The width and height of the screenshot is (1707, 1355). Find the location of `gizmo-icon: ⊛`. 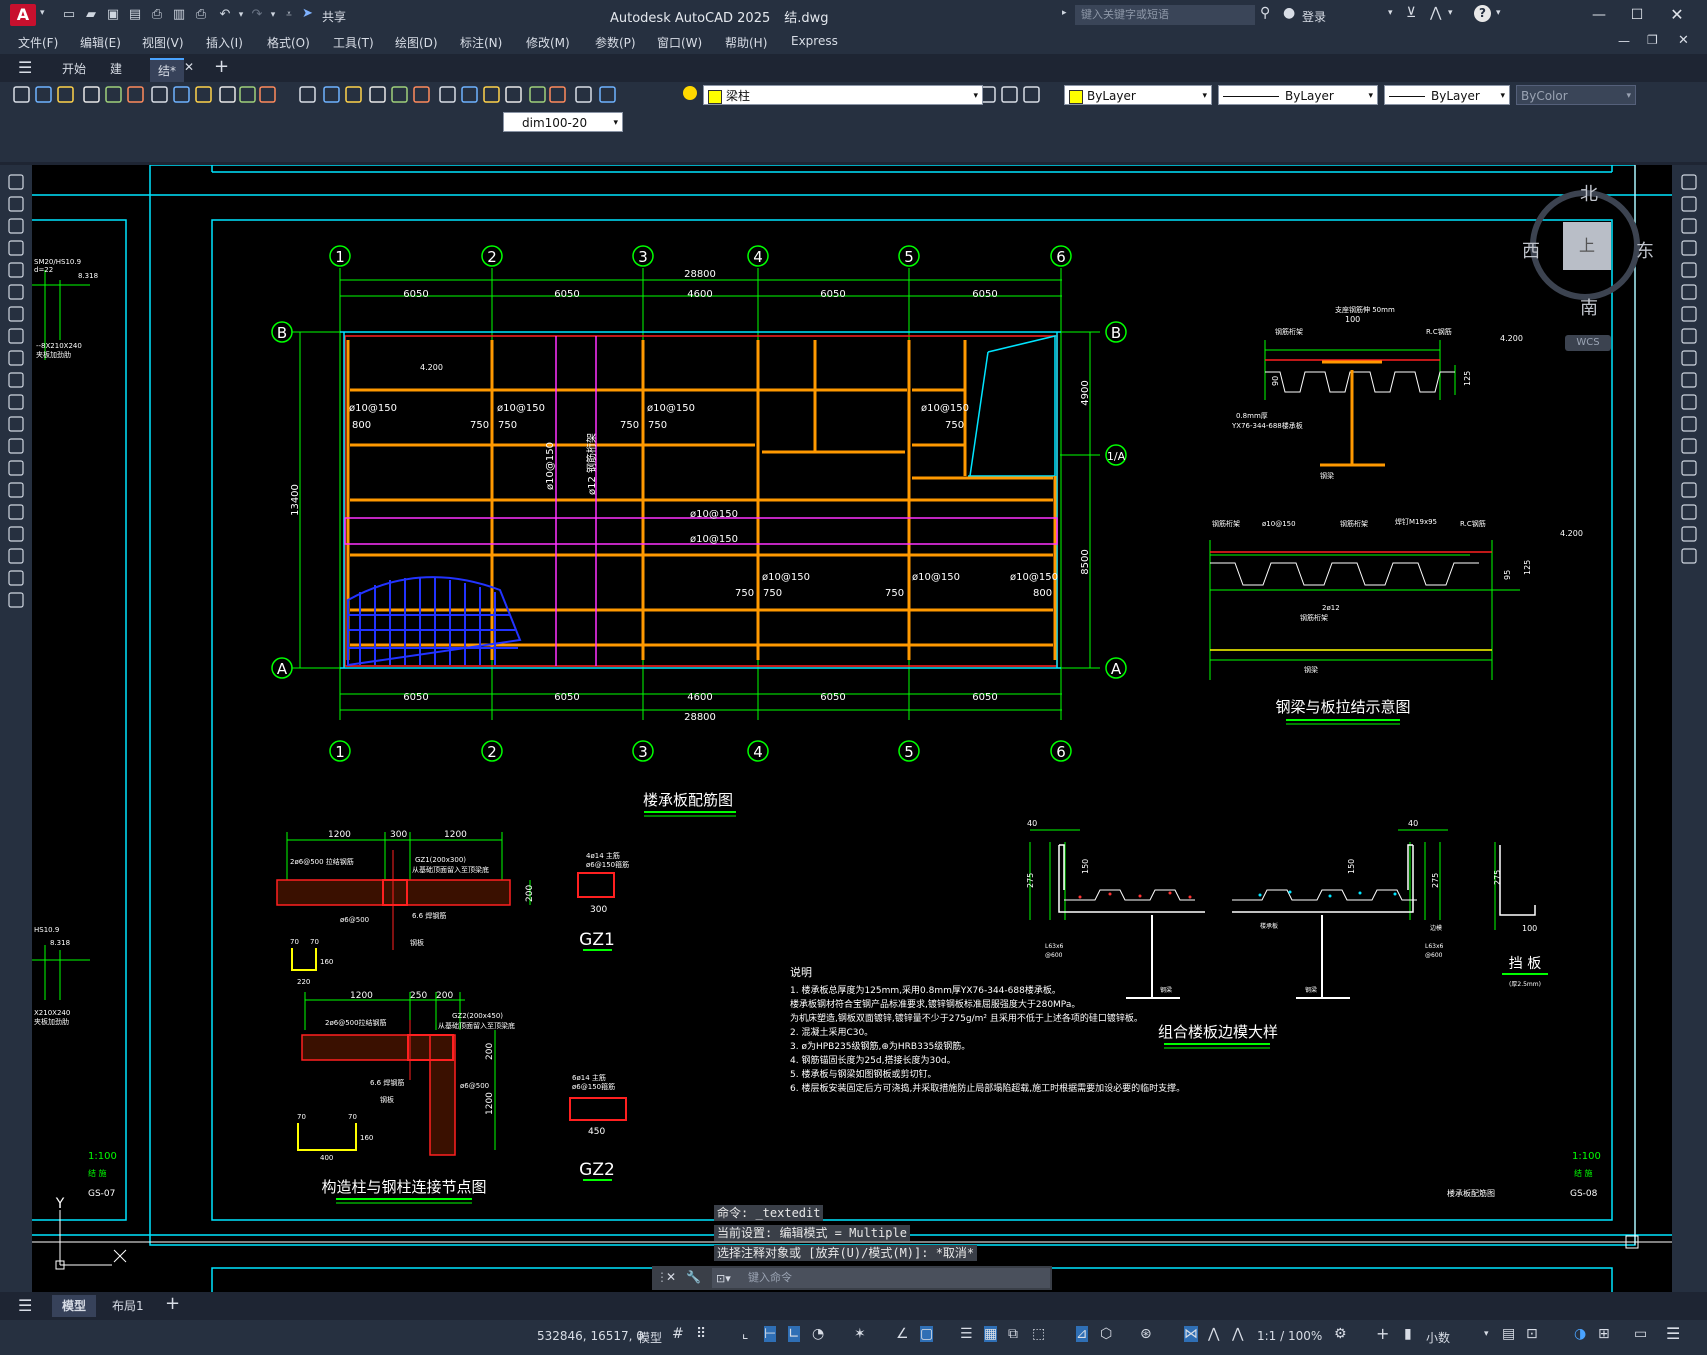

gizmo-icon: ⊛ is located at coordinates (1146, 1334).